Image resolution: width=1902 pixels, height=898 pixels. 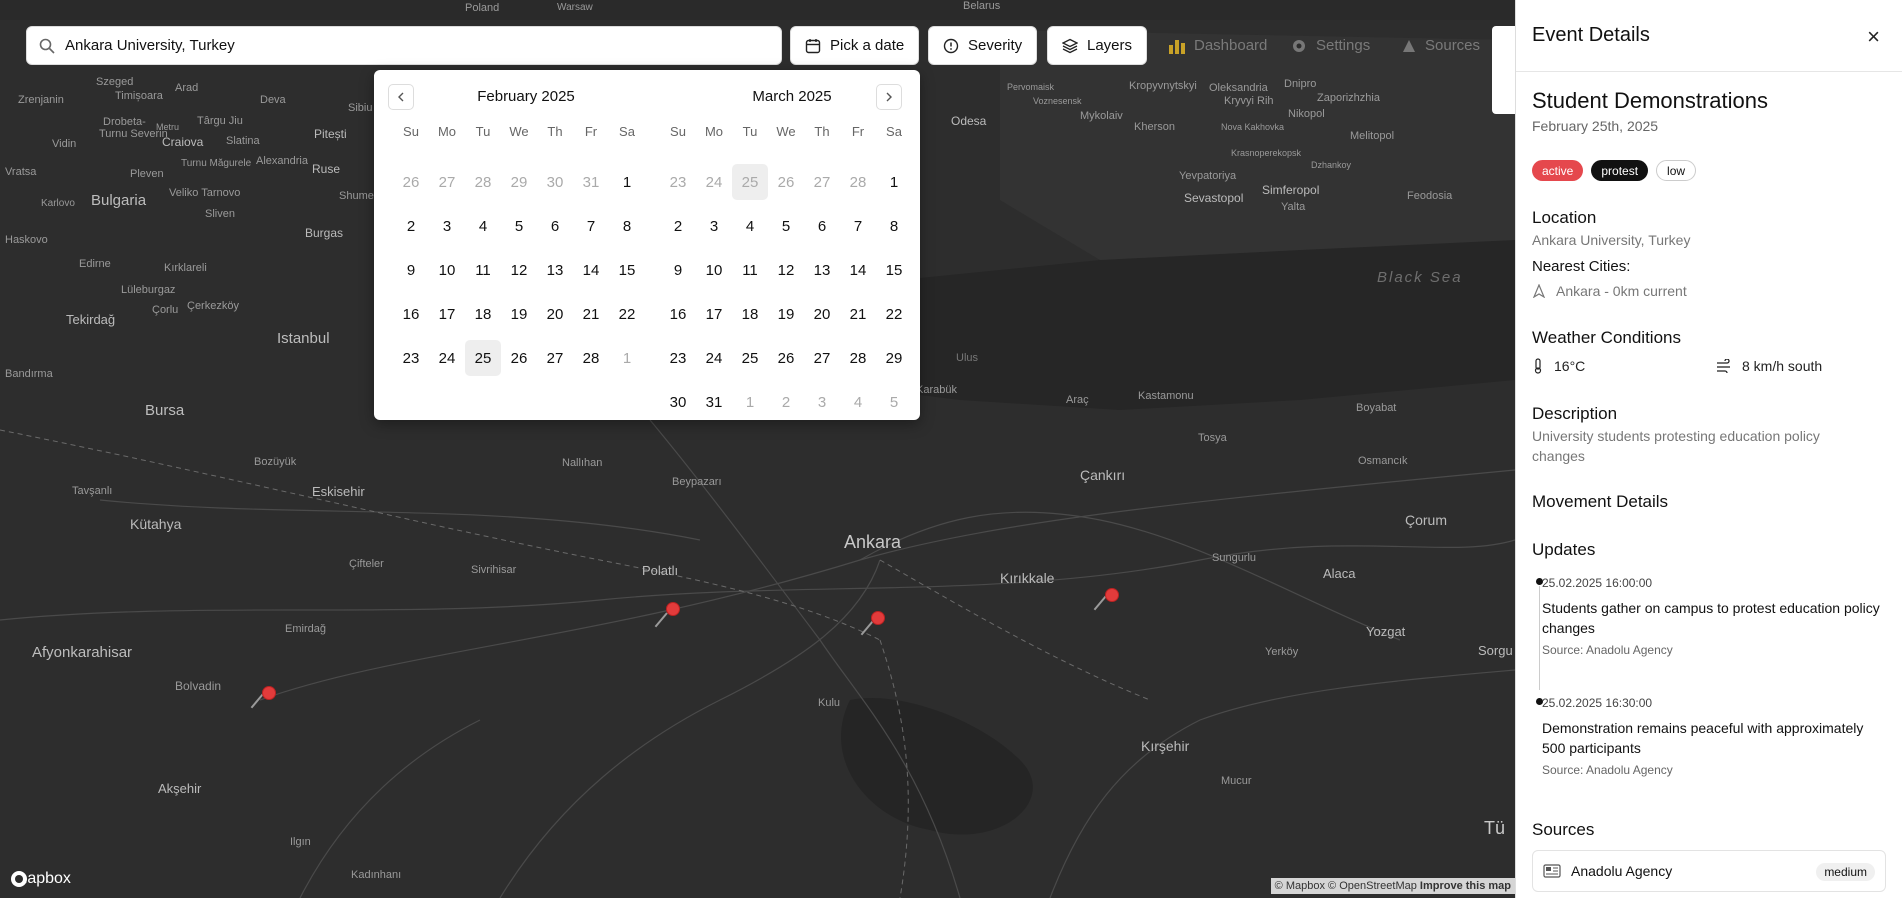 What do you see at coordinates (855, 45) in the screenshot?
I see `pick-date-button: Pick a date` at bounding box center [855, 45].